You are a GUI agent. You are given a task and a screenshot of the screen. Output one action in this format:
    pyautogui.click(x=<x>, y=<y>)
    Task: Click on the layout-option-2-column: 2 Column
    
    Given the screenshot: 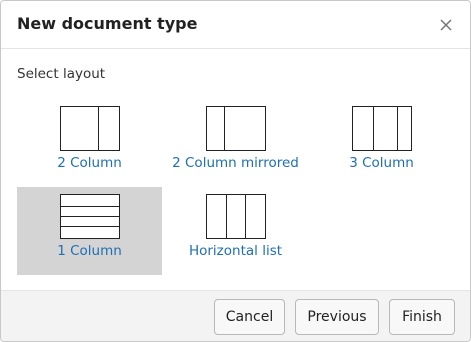 What is the action you would take?
    pyautogui.click(x=89, y=143)
    